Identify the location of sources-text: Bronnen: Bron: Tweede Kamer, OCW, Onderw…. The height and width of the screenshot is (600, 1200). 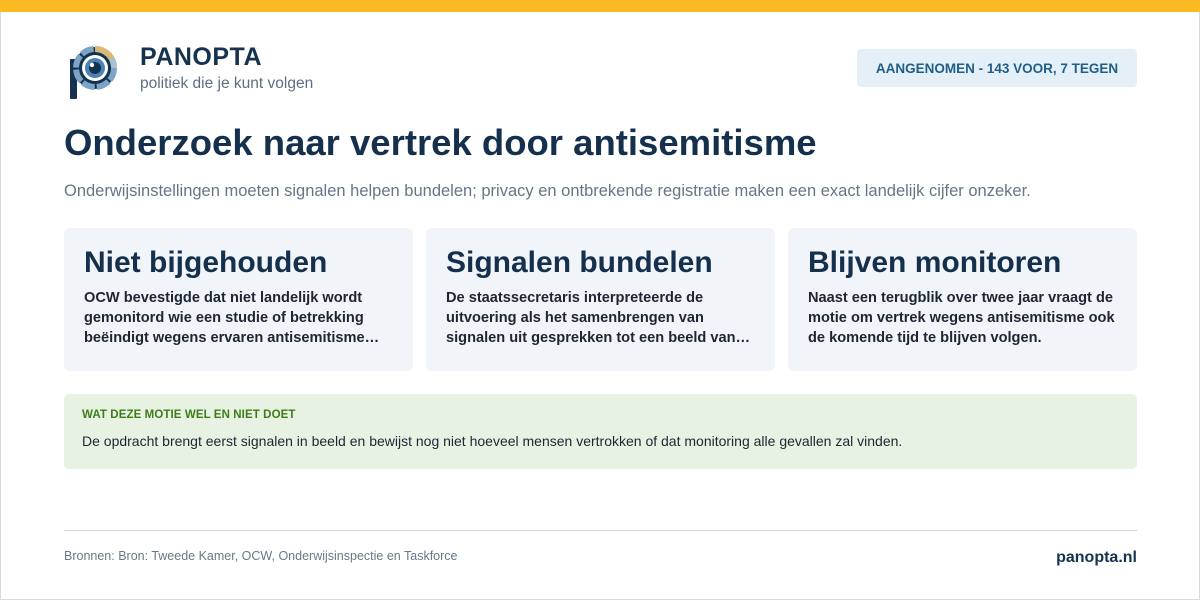
(261, 556).